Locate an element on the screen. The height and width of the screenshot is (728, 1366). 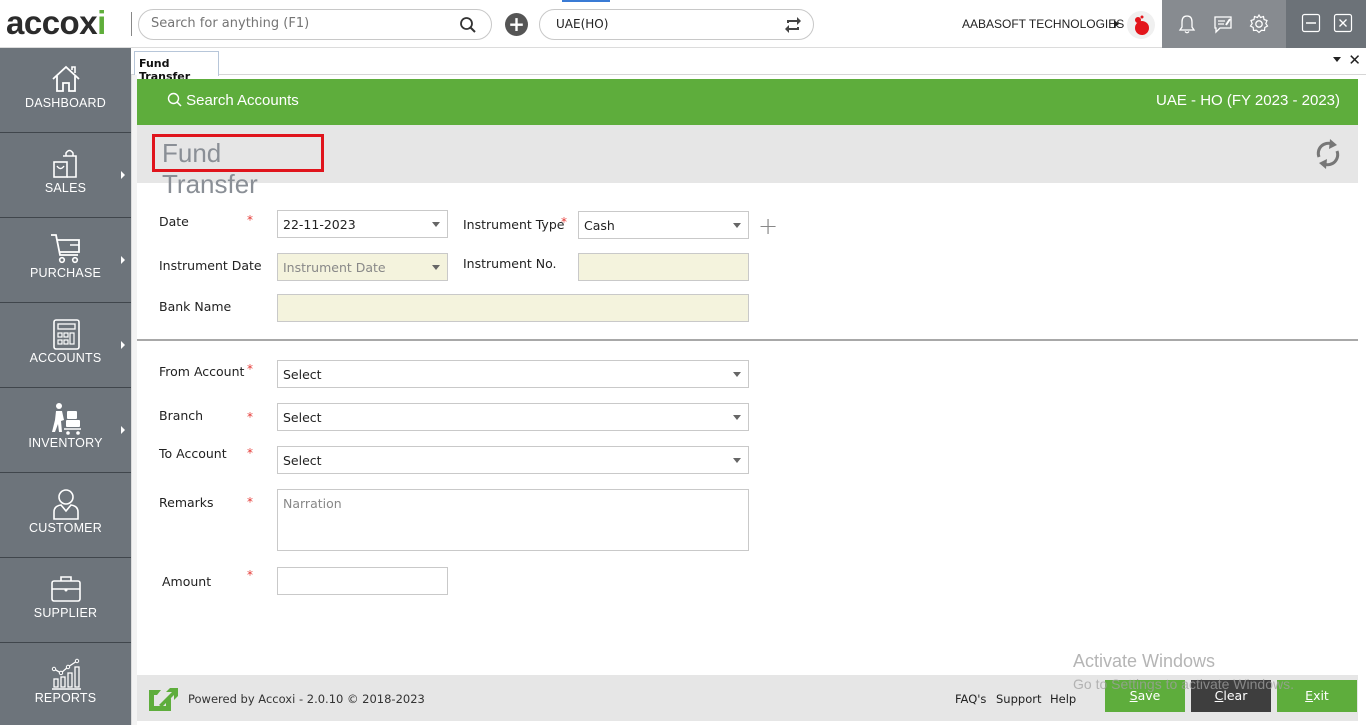
instrument-date-placeholder: Instrument Date is located at coordinates (334, 267).